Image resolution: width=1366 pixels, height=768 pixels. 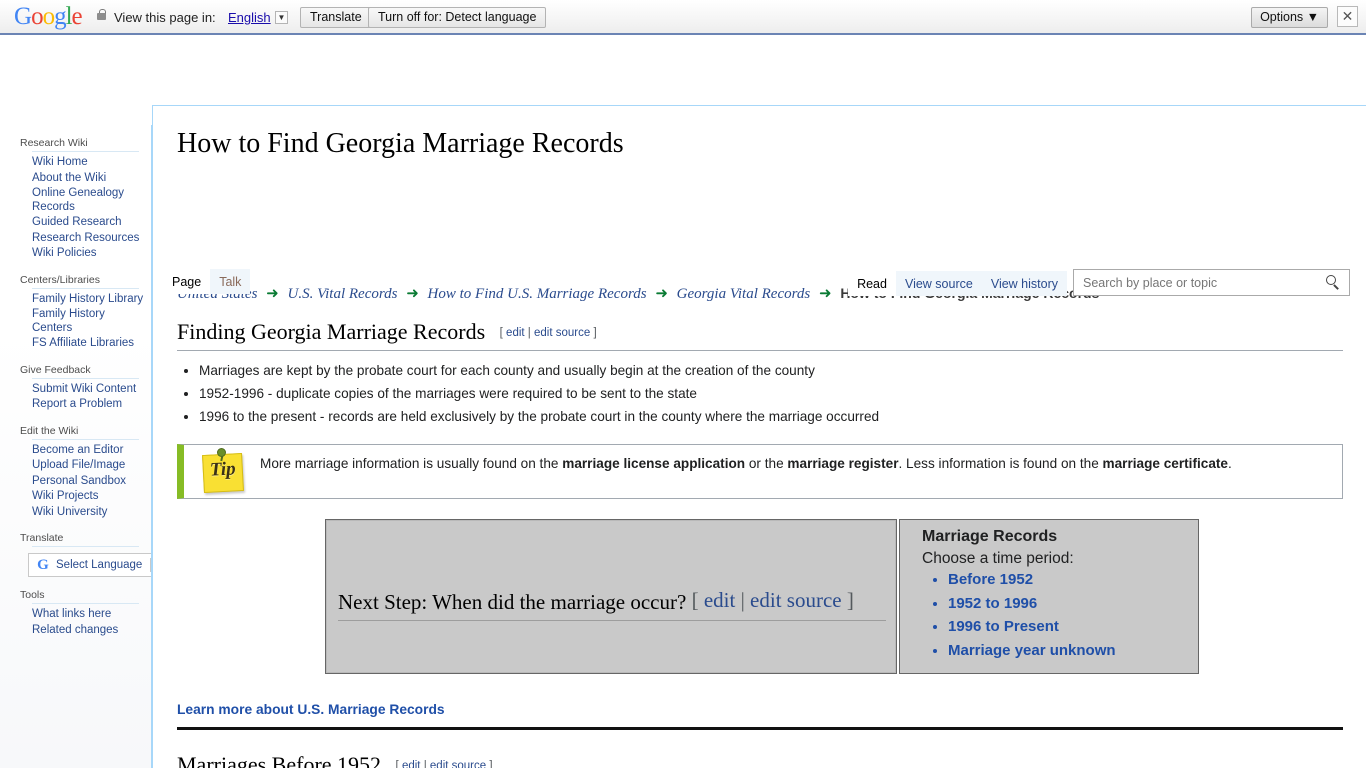 What do you see at coordinates (457, 17) in the screenshot?
I see `turn-off-translation-button: Turn off for: Detect language` at bounding box center [457, 17].